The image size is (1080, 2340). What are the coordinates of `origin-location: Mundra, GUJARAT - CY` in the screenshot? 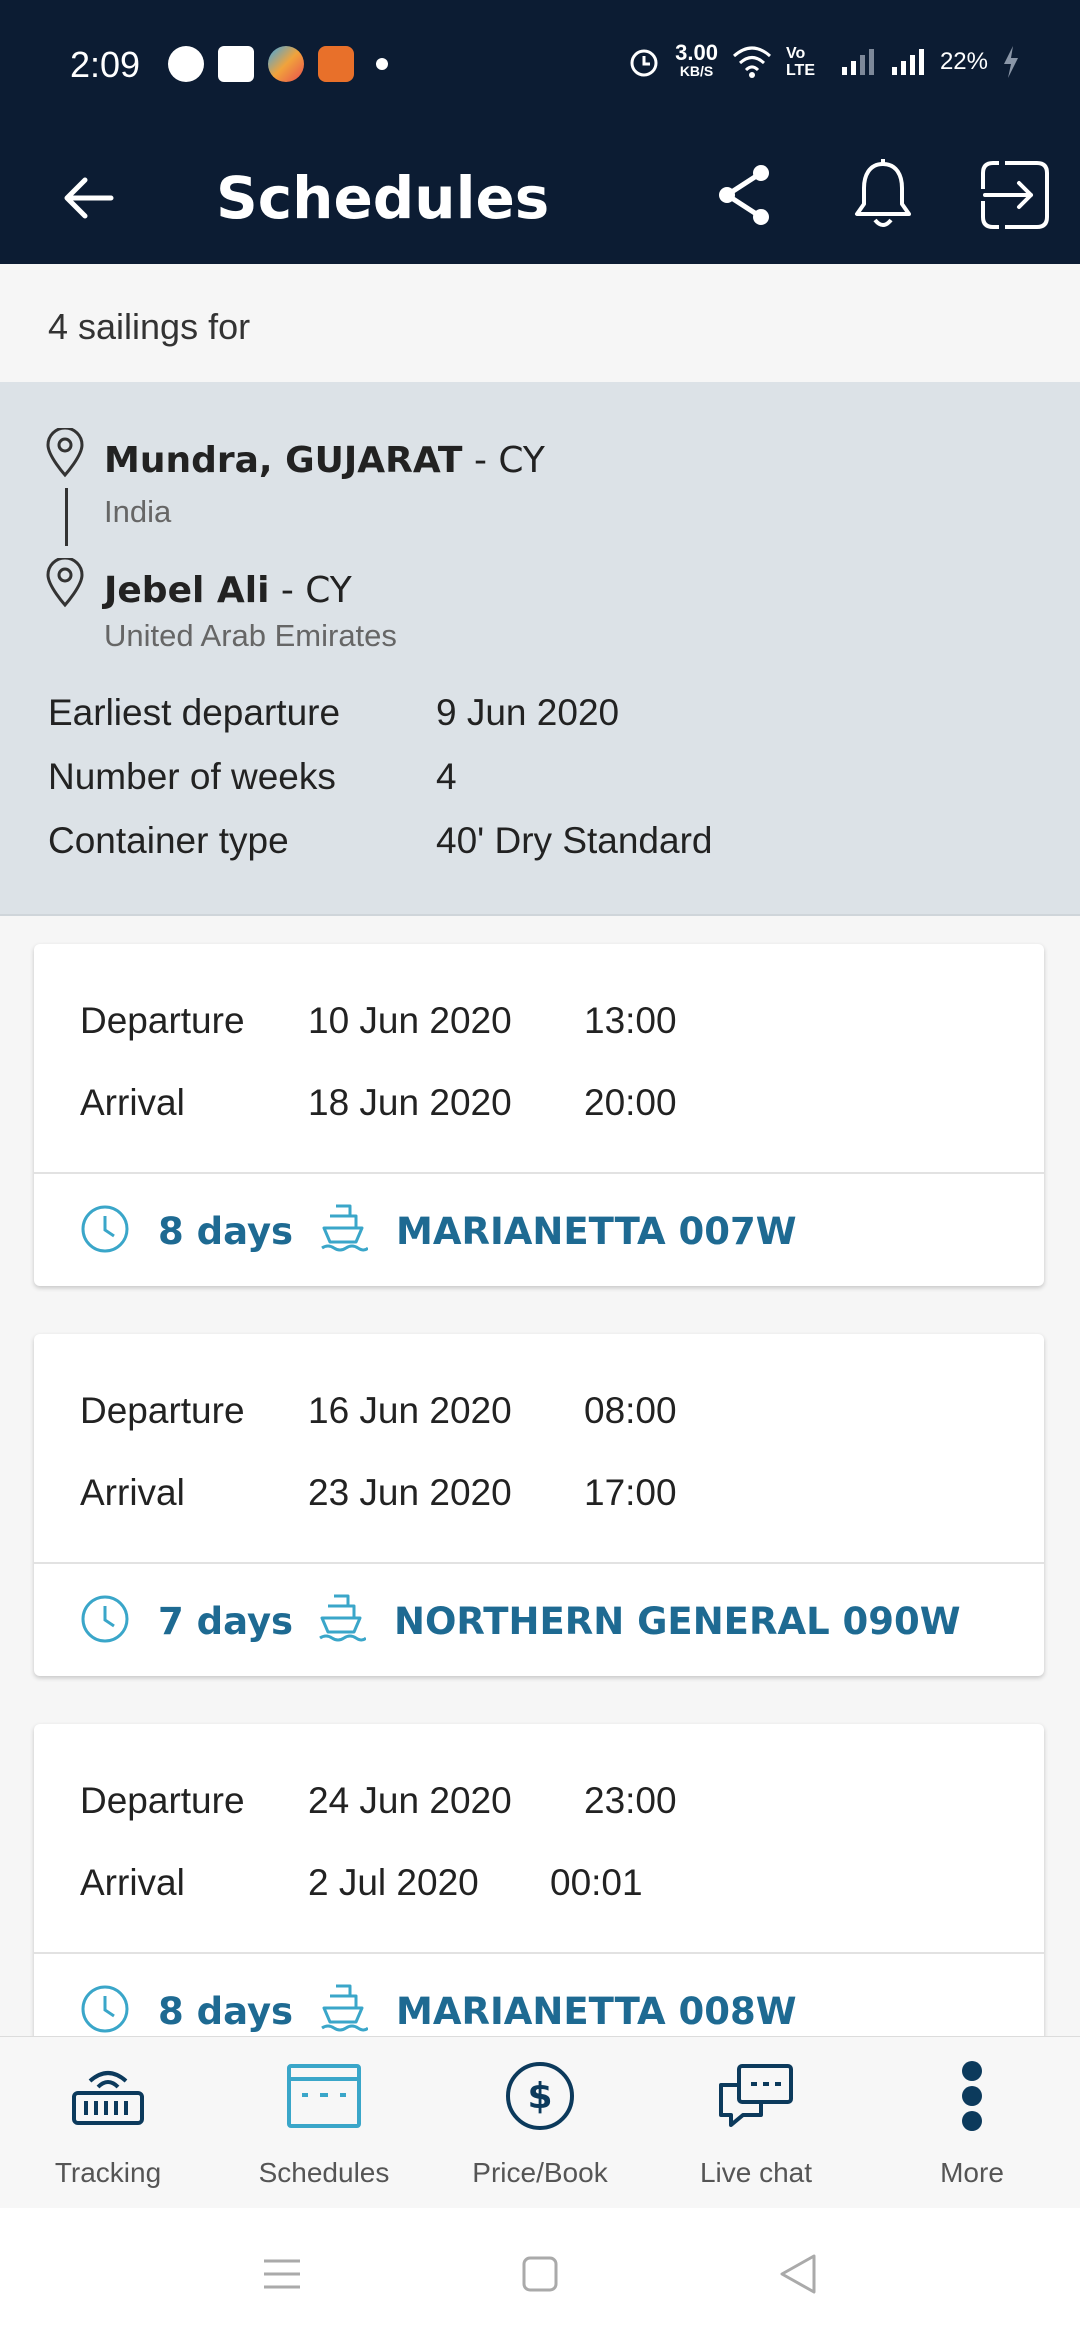 It's located at (324, 460).